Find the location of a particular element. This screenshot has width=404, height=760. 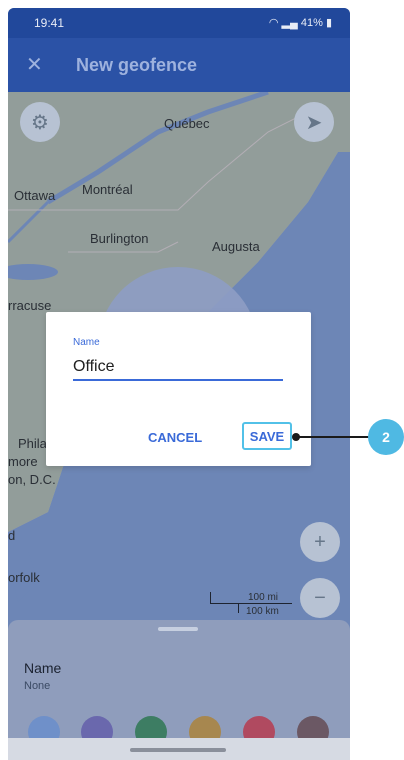

plus-icon: + is located at coordinates (320, 541).